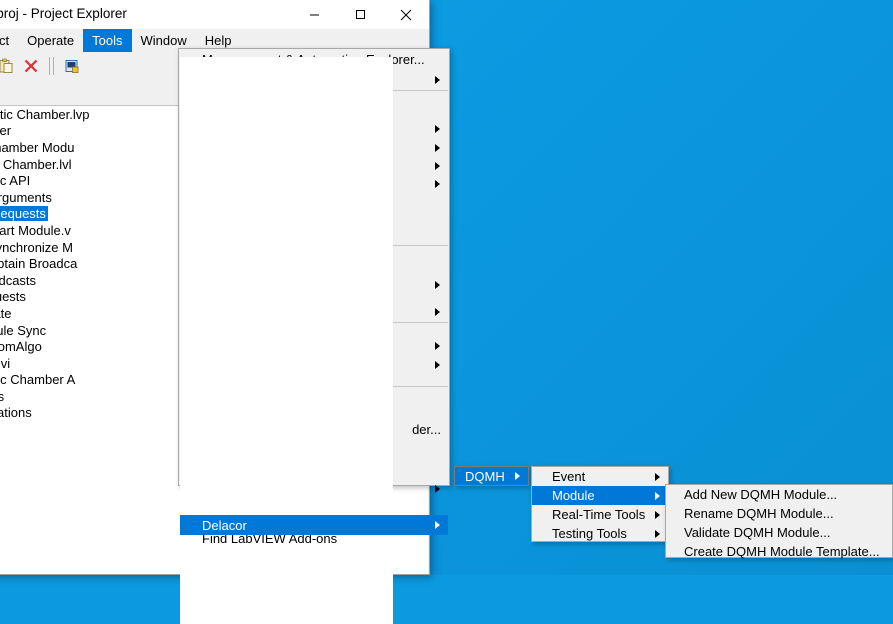  I want to click on tree-row-label: Start Module.v, so click(35, 230).